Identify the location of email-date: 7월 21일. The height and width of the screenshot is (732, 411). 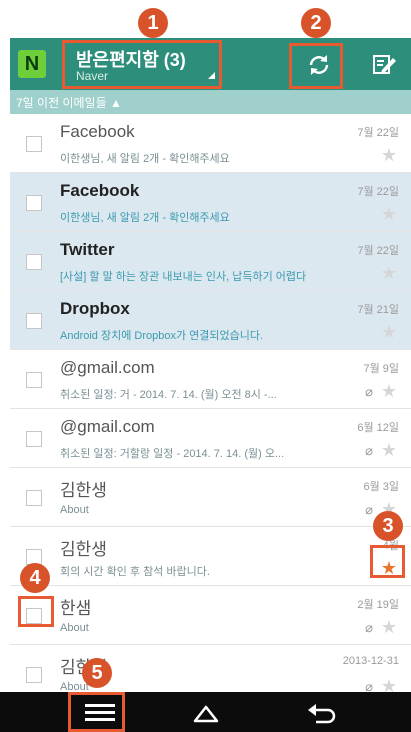
(378, 310).